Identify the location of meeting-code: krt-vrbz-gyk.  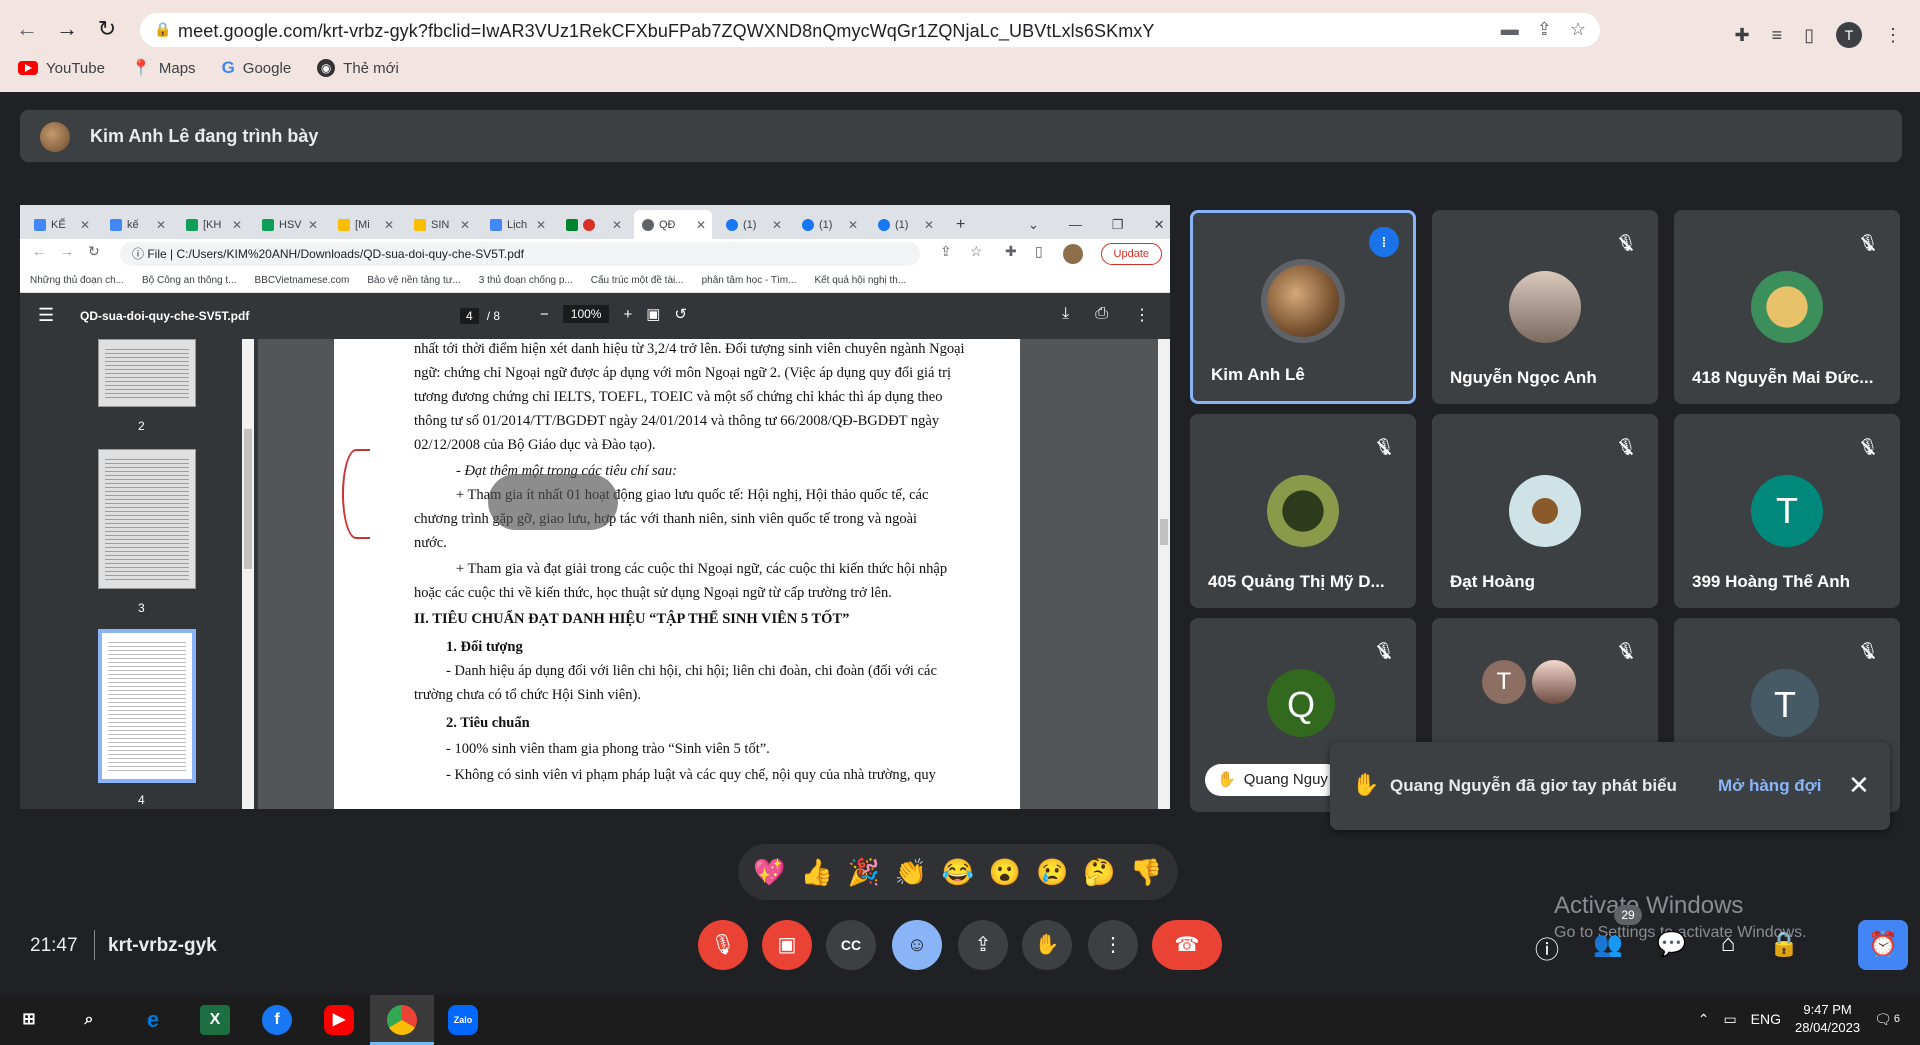
(162, 945).